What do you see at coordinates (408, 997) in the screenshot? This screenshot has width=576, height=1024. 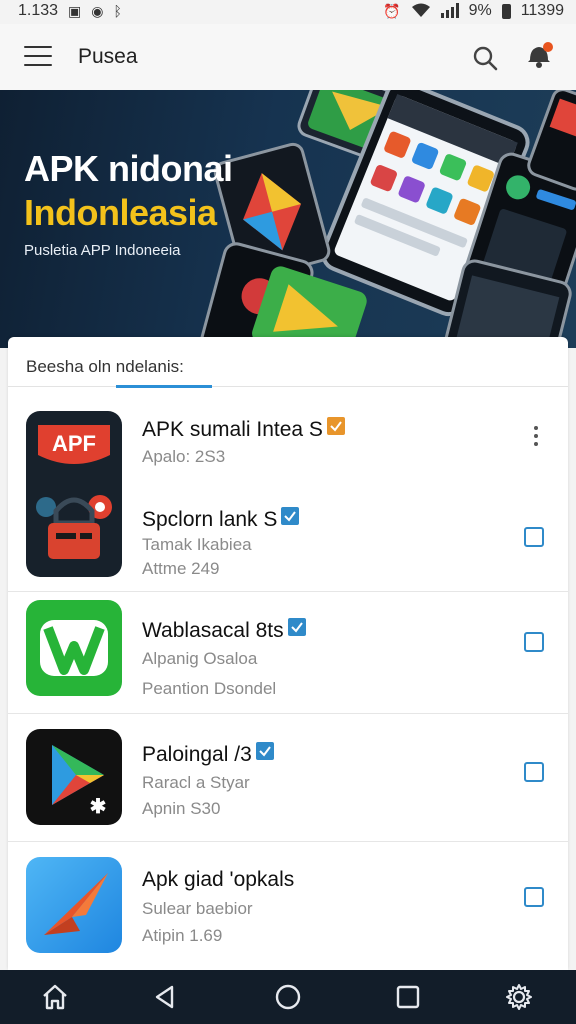 I see `recents-icon` at bounding box center [408, 997].